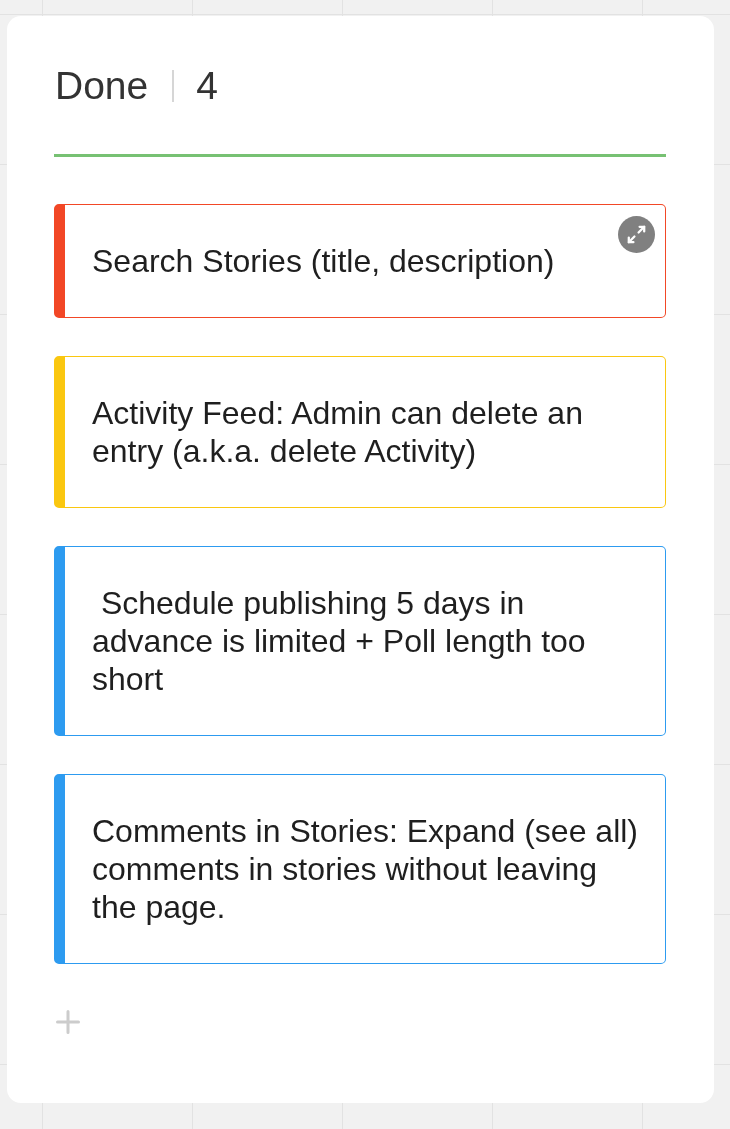 The height and width of the screenshot is (1129, 730). I want to click on task-card: Comments in Stories: Expand (see all) comments in stories without leaving the page., so click(360, 869).